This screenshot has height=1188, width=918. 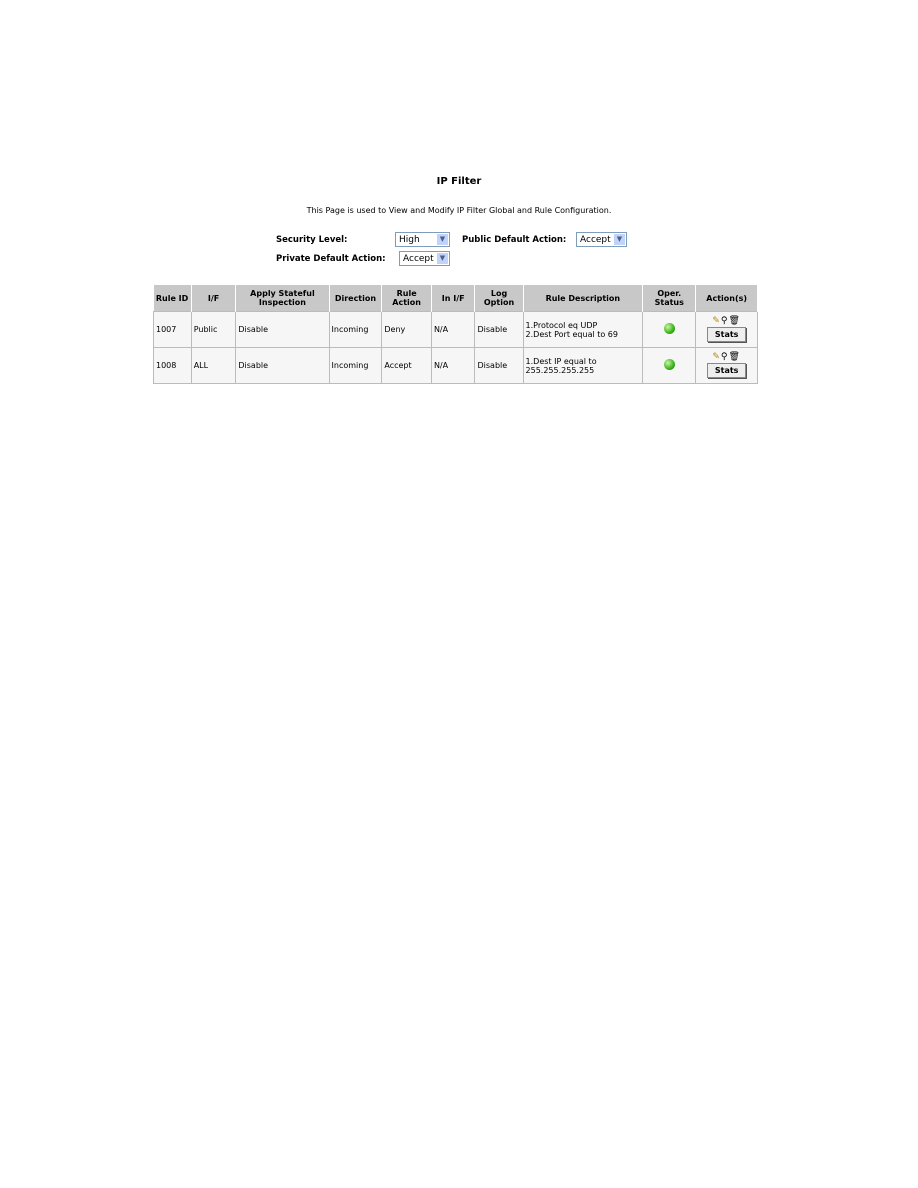 I want to click on public-default-action-label: Public Default Action:, so click(x=514, y=240).